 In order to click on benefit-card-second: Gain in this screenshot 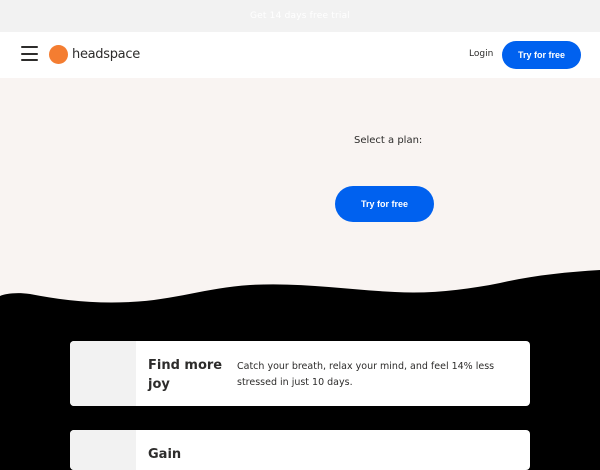, I will do `click(300, 450)`.